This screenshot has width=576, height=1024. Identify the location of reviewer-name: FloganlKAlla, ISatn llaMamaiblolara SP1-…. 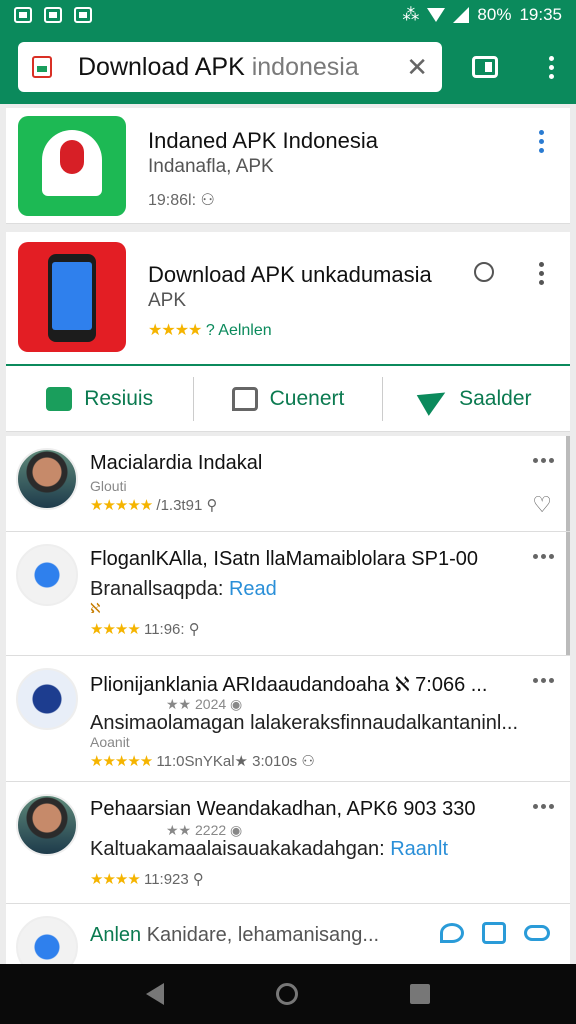
(284, 559).